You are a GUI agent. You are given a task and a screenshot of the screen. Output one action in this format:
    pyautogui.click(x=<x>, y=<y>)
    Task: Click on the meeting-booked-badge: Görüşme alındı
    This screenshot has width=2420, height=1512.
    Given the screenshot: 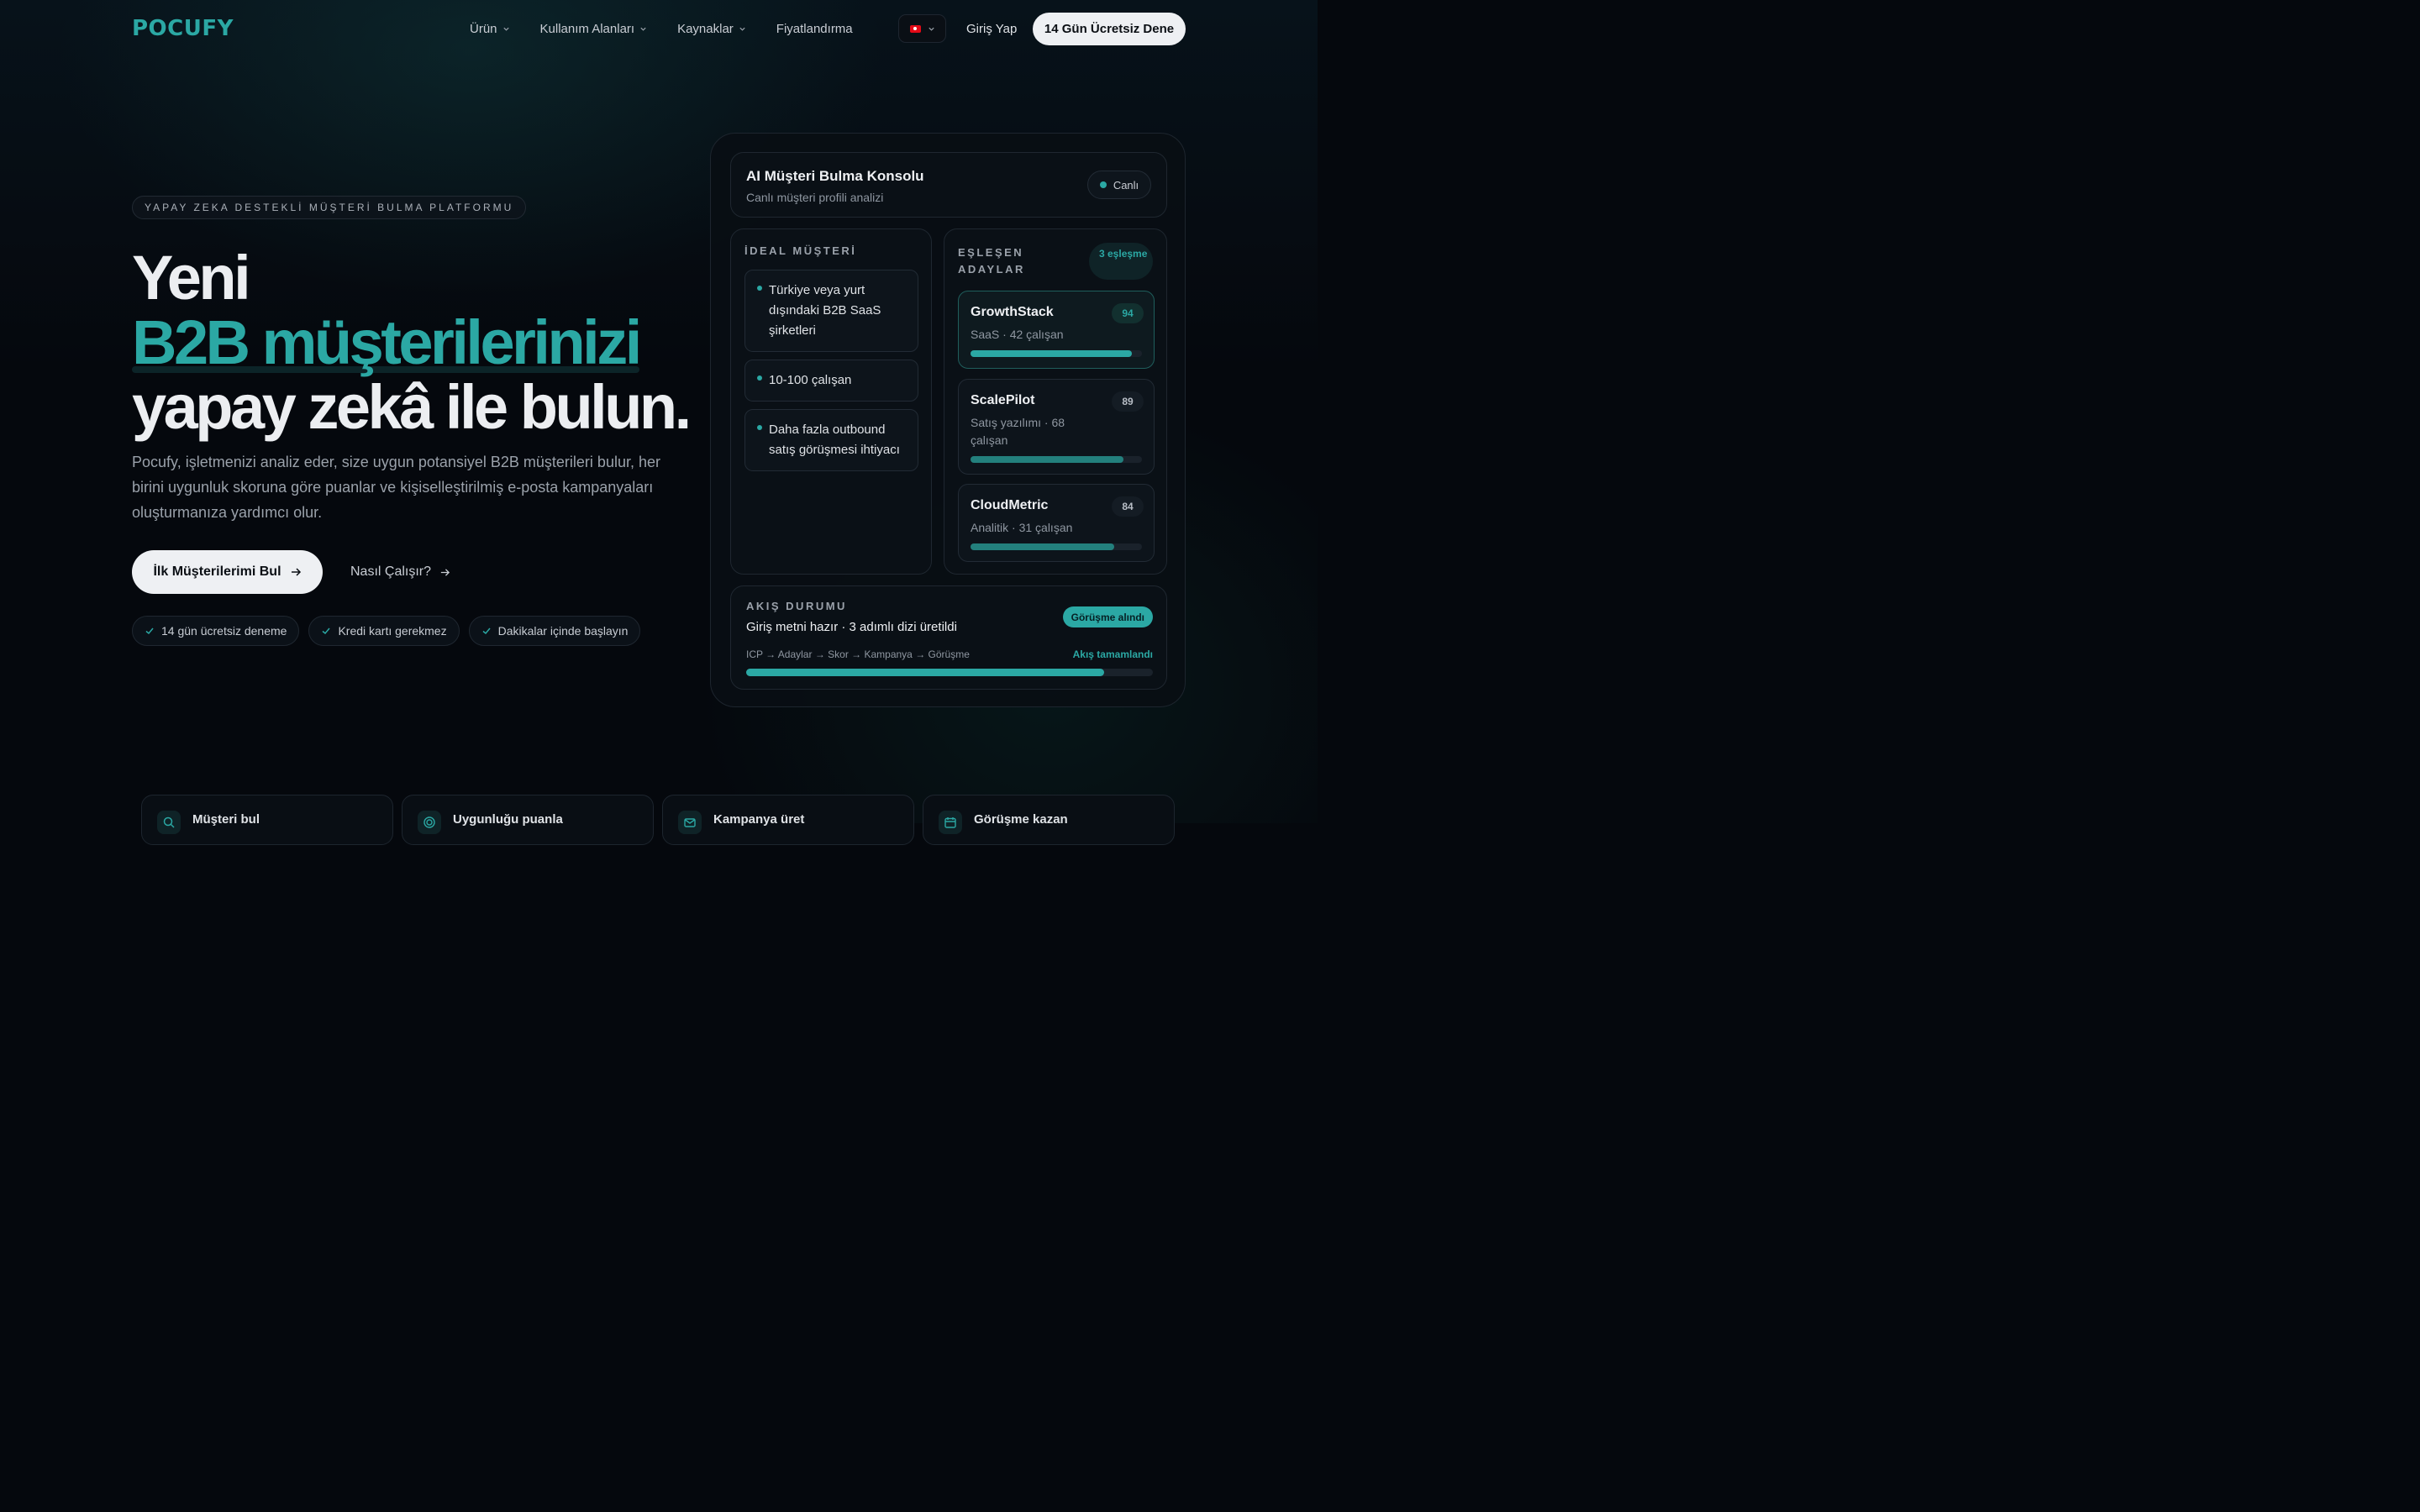 What is the action you would take?
    pyautogui.click(x=1107, y=616)
    